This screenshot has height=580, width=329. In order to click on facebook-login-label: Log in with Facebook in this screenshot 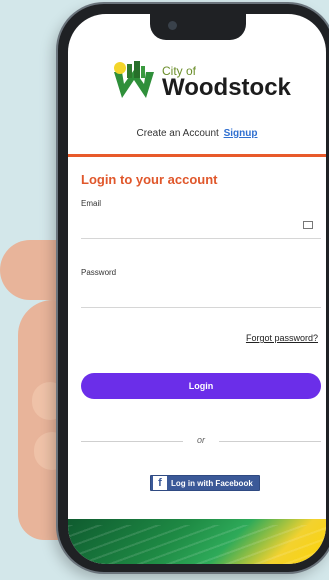, I will do `click(212, 483)`.